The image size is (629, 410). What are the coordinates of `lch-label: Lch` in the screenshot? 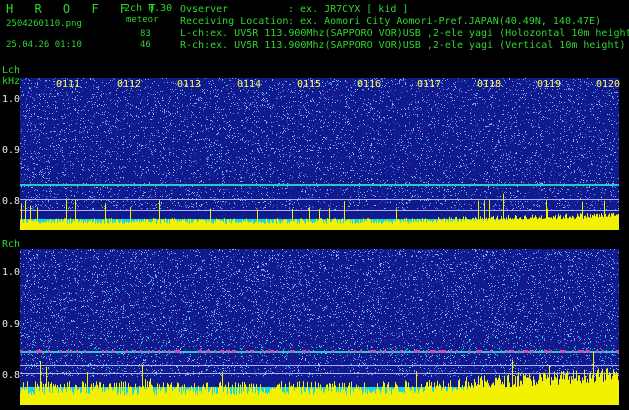 It's located at (11, 70).